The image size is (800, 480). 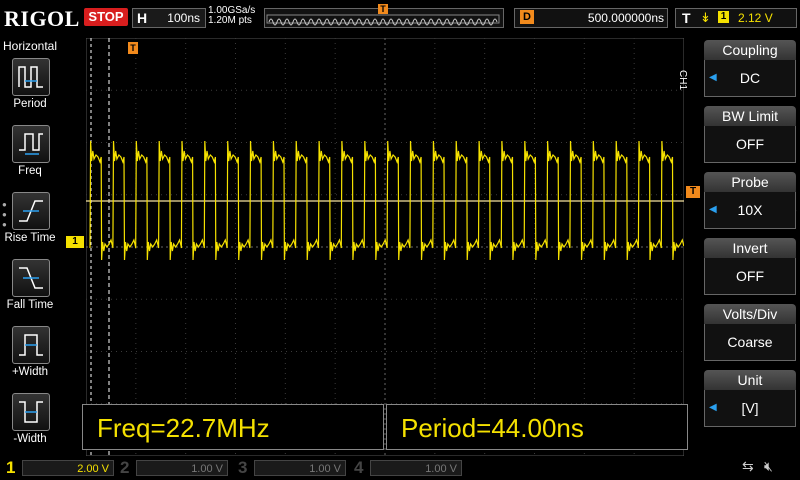 What do you see at coordinates (106, 17) in the screenshot?
I see `run-stop-indicator: STOP` at bounding box center [106, 17].